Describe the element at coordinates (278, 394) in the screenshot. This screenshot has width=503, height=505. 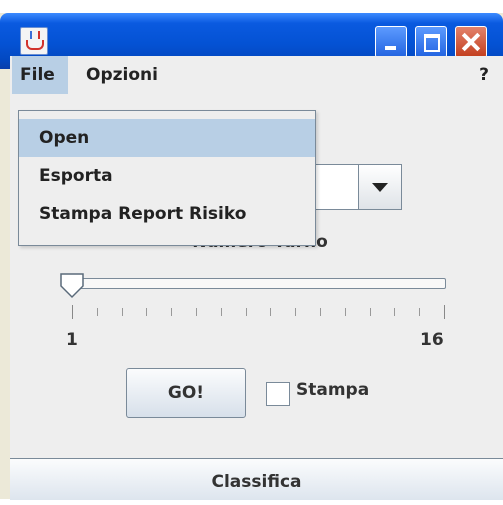
I see `stampa-checkbox` at that location.